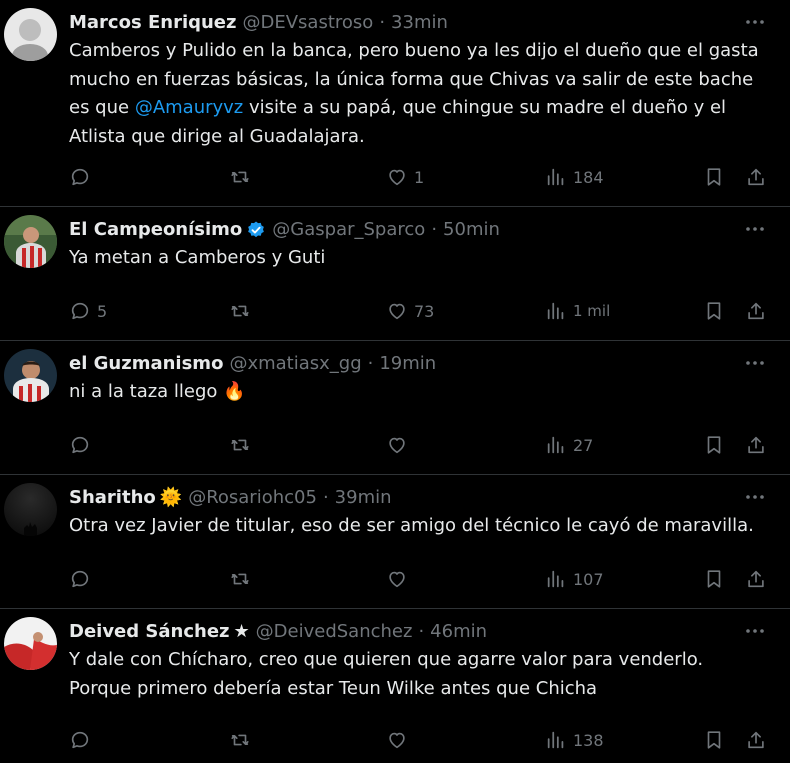 The image size is (790, 763). I want to click on author-handle: @Gaspar_Sparco, so click(348, 230).